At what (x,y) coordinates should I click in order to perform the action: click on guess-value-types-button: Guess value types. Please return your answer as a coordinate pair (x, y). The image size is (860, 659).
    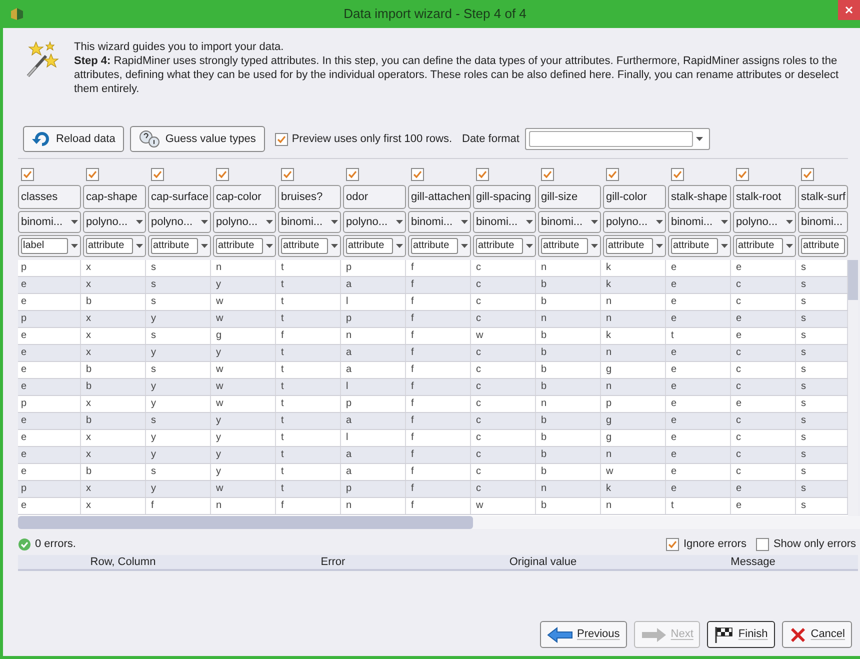
    Looking at the image, I should click on (197, 139).